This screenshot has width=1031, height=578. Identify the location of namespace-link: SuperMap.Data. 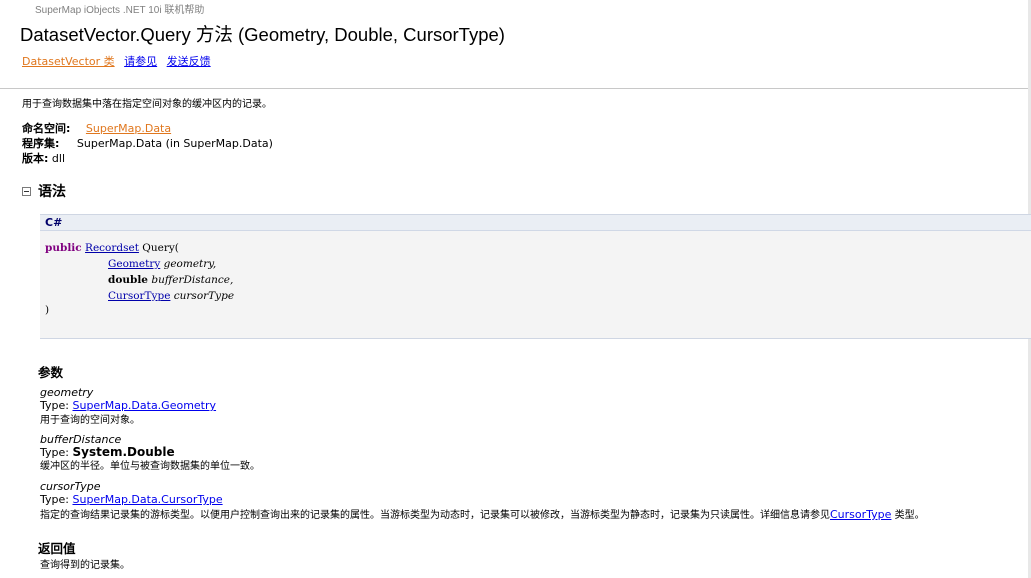
(128, 128).